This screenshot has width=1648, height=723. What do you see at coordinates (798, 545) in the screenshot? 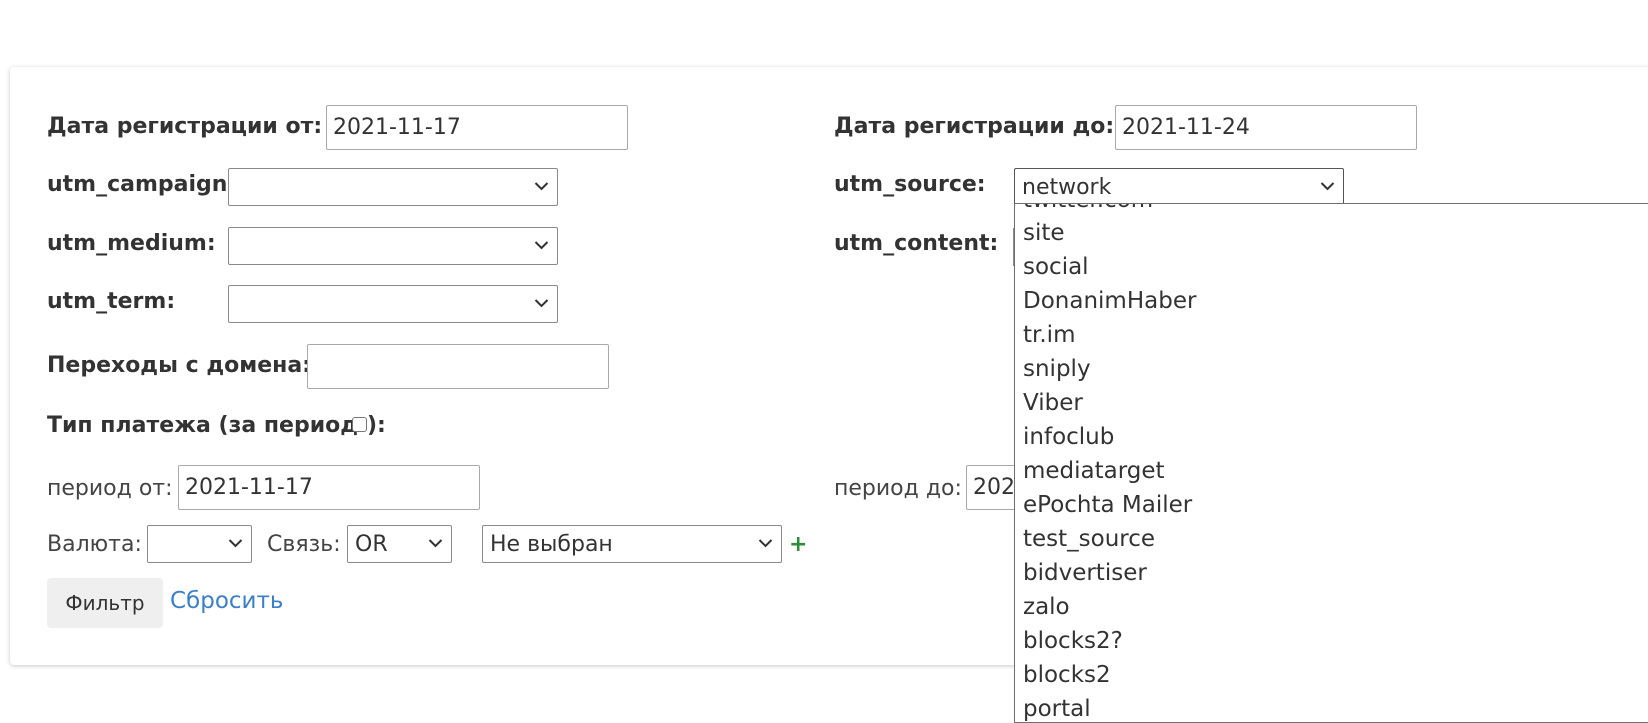
I see `add-condition-button: +` at bounding box center [798, 545].